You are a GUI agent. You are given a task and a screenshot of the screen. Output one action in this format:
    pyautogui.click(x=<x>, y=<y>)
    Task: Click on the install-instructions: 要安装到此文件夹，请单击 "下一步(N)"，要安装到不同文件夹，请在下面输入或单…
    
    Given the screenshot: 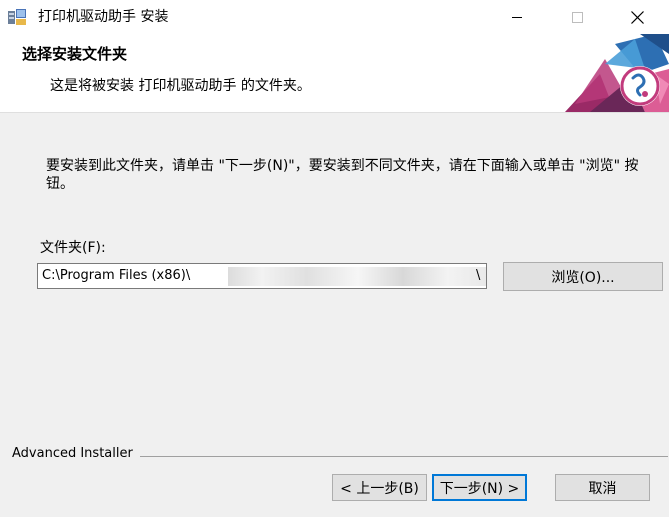 What is the action you would take?
    pyautogui.click(x=342, y=175)
    